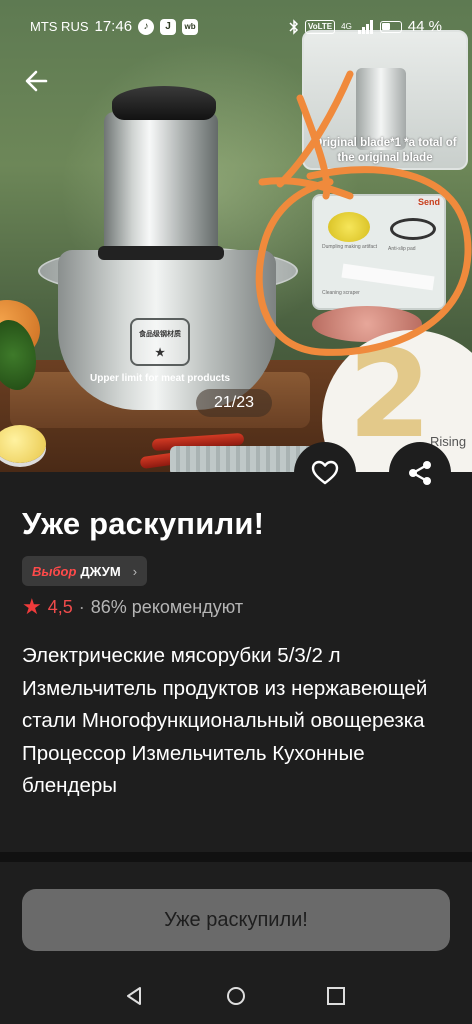  What do you see at coordinates (160, 378) in the screenshot?
I see `overlay-caption: Upper limit for meat products` at bounding box center [160, 378].